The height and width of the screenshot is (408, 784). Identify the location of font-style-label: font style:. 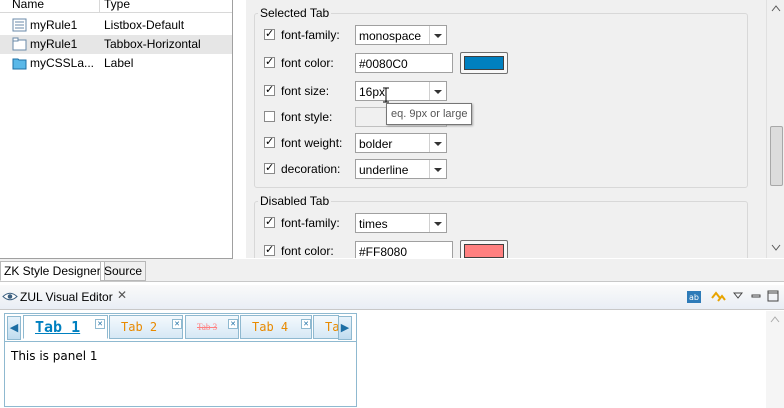
(307, 117).